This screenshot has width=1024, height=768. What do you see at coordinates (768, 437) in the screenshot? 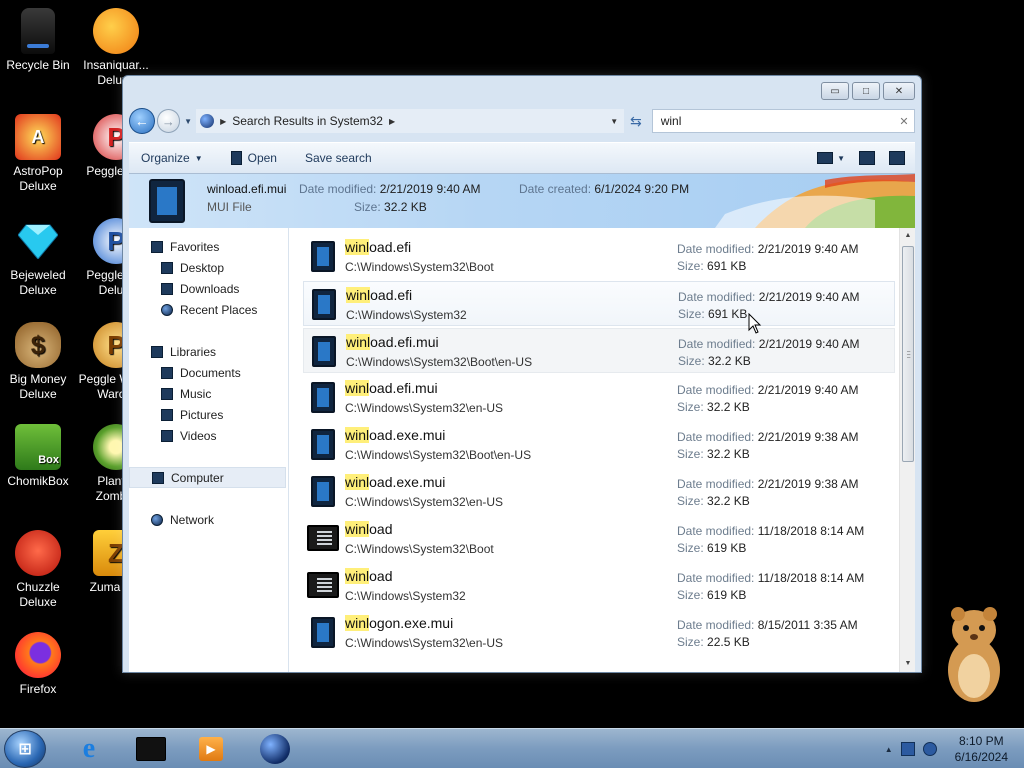
I see `file-date-modified: Date modified: 2/21/2019 9:38 AM` at bounding box center [768, 437].